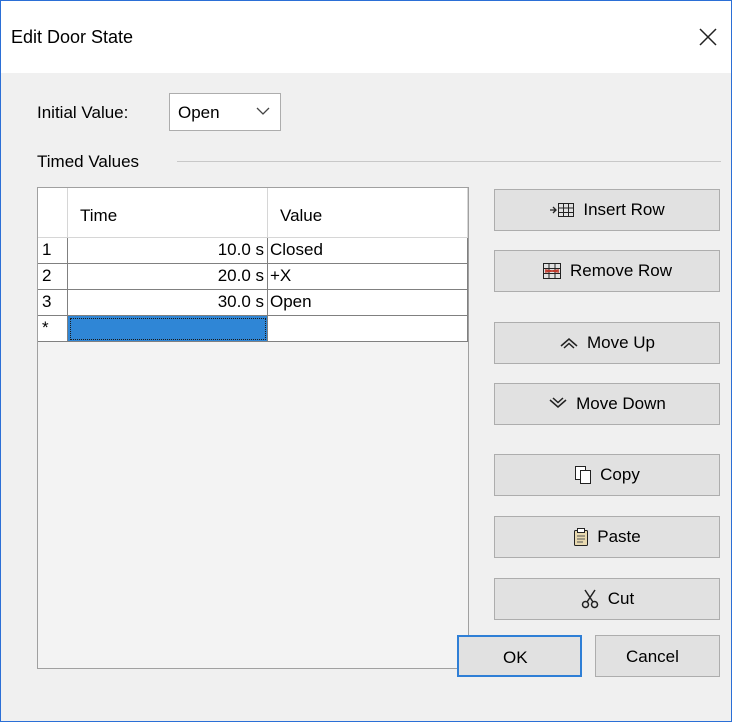  I want to click on table-row: 3 30.0 s Open, so click(253, 303).